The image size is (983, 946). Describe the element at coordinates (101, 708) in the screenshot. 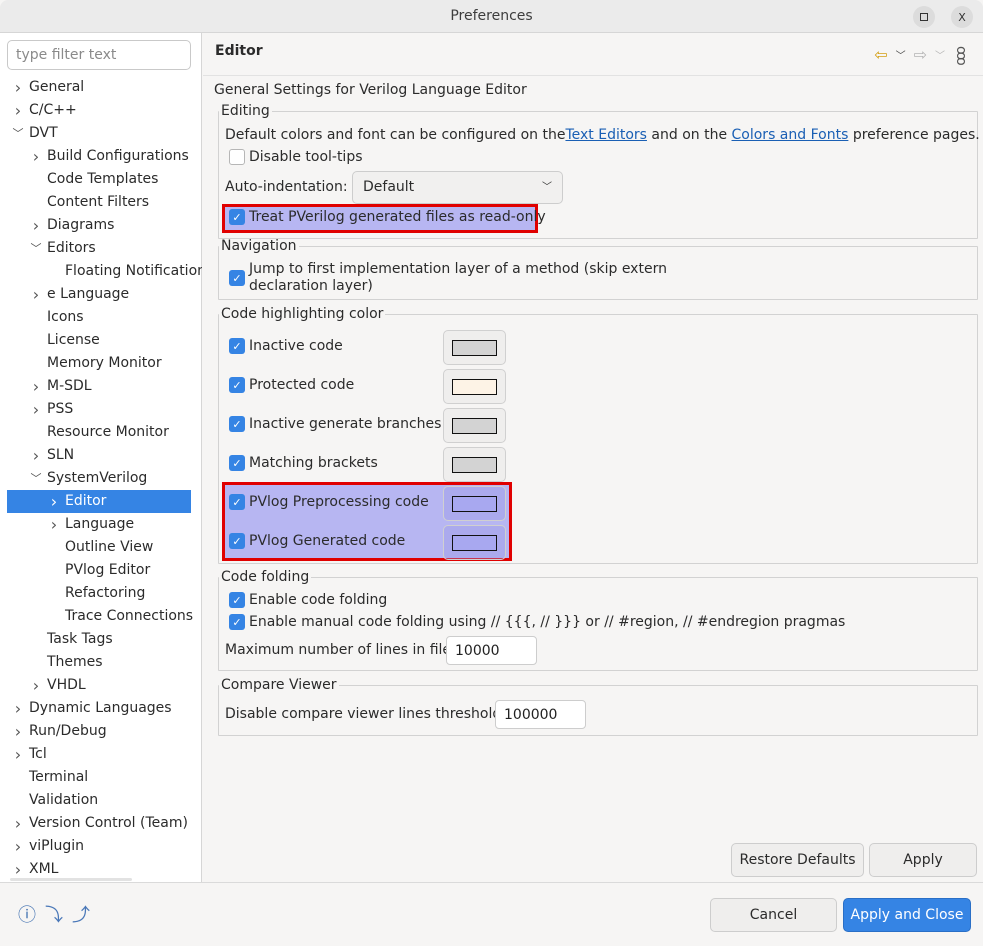

I see `tree-item: › Dynamic Languages` at that location.